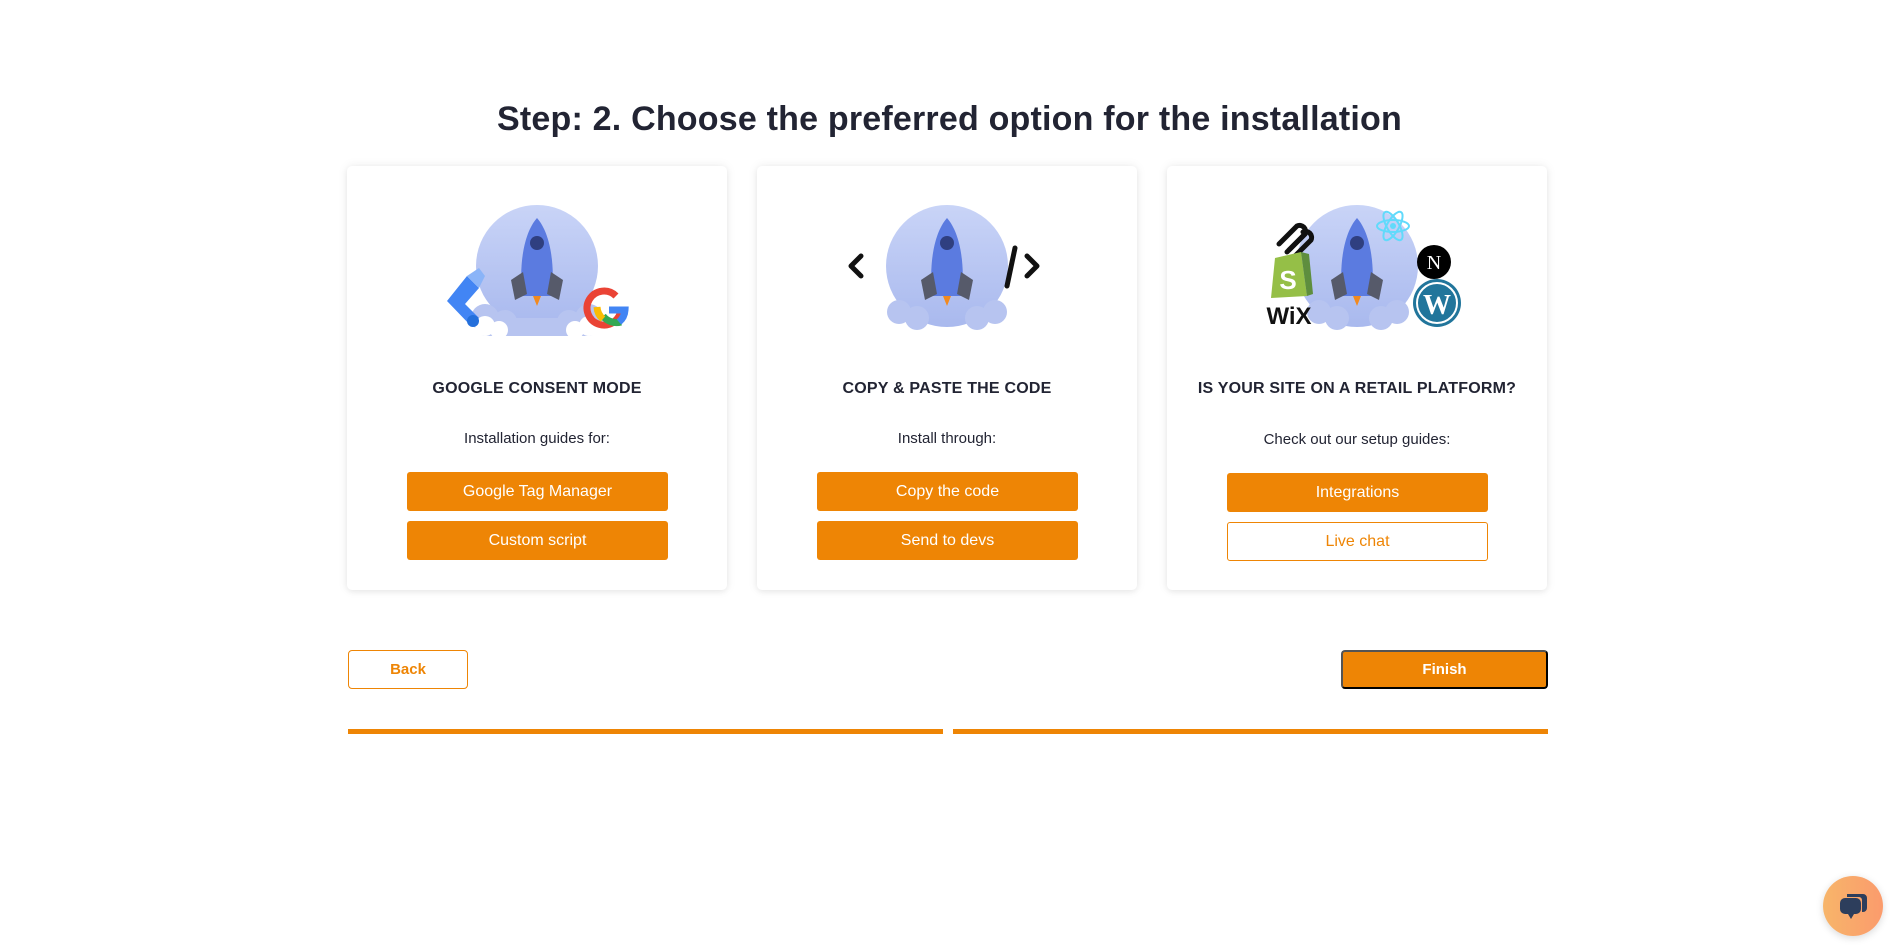  Describe the element at coordinates (1444, 669) in the screenshot. I see `finish-button: Finish` at that location.